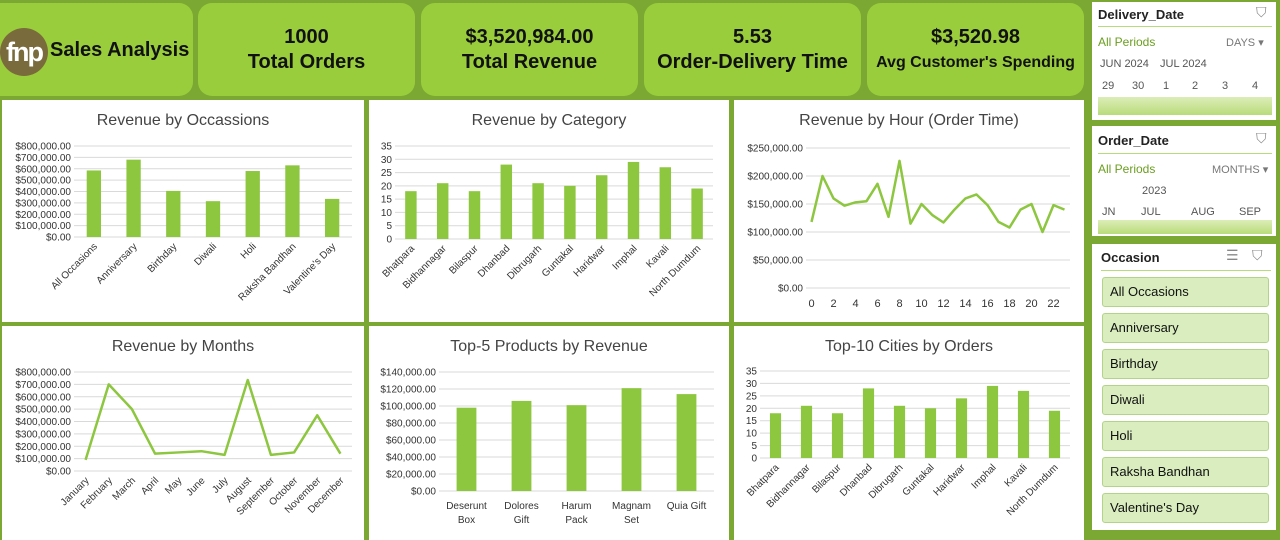 The height and width of the screenshot is (540, 1280). Describe the element at coordinates (1240, 169) in the screenshot. I see `time-level-dropdown: MONTHS ▾` at that location.